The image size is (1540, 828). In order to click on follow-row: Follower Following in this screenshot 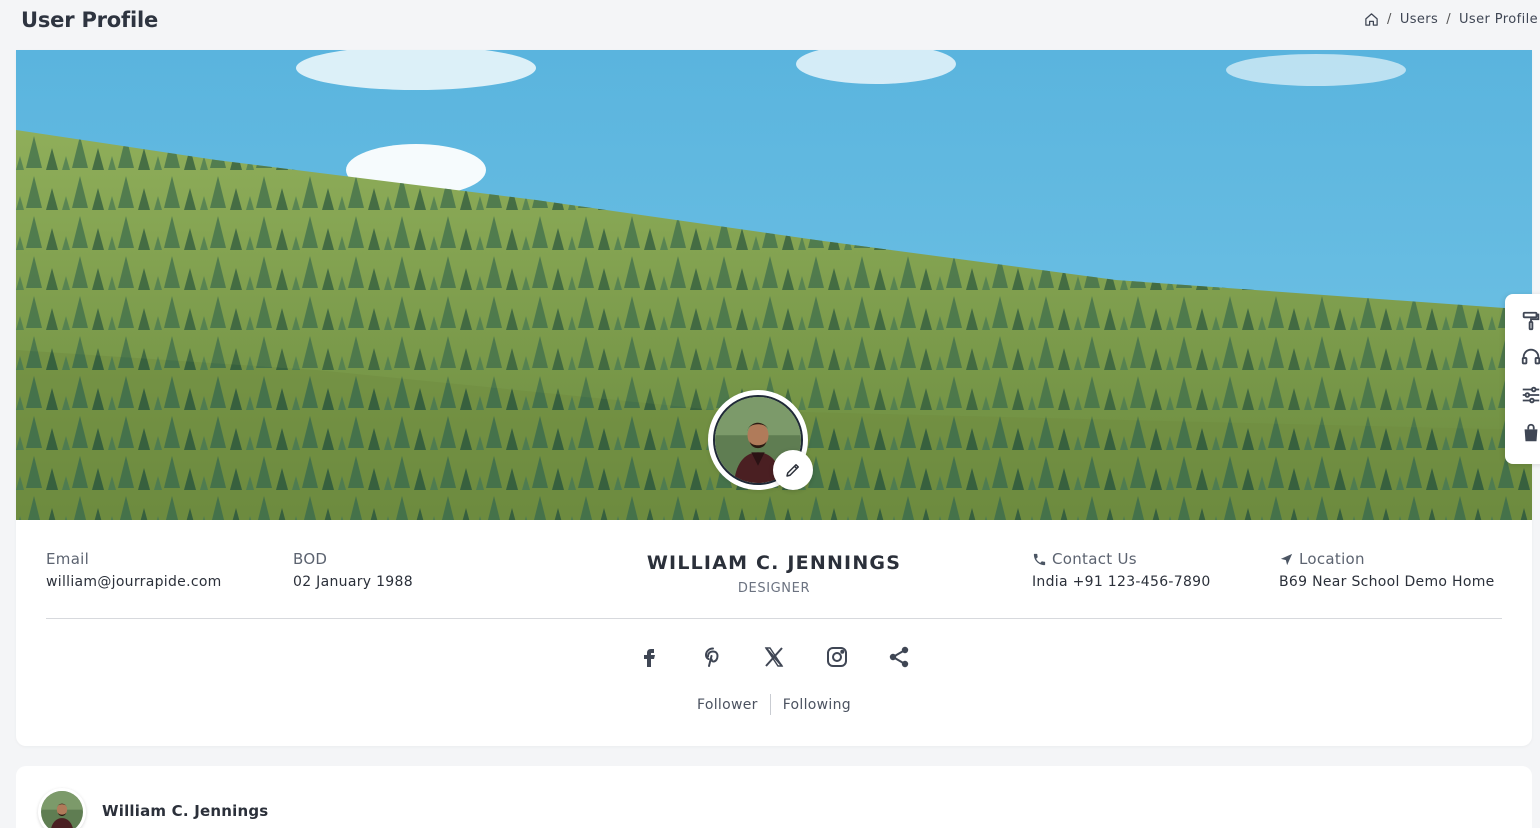, I will do `click(774, 704)`.